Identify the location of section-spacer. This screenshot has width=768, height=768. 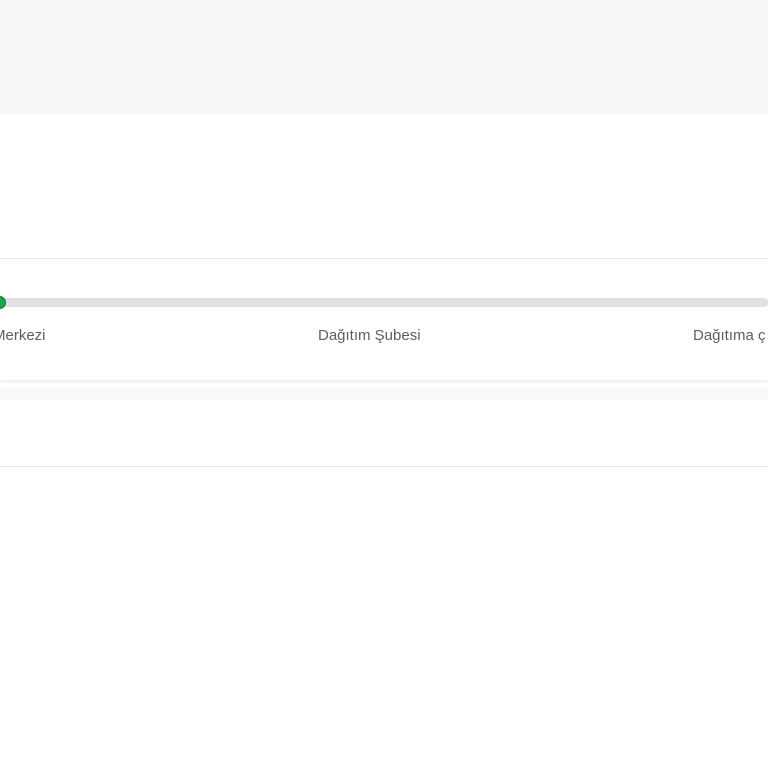
(384, 394).